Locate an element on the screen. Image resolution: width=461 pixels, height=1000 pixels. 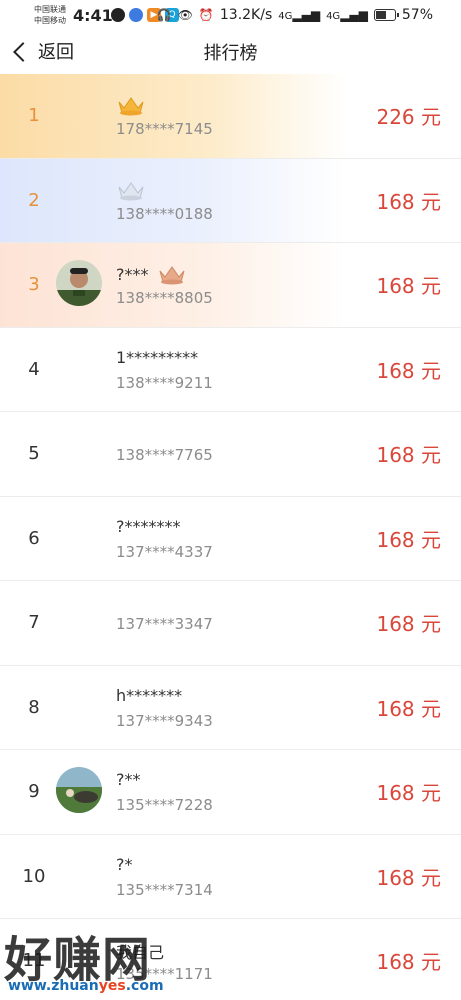
user-name: ?******* is located at coordinates (148, 526).